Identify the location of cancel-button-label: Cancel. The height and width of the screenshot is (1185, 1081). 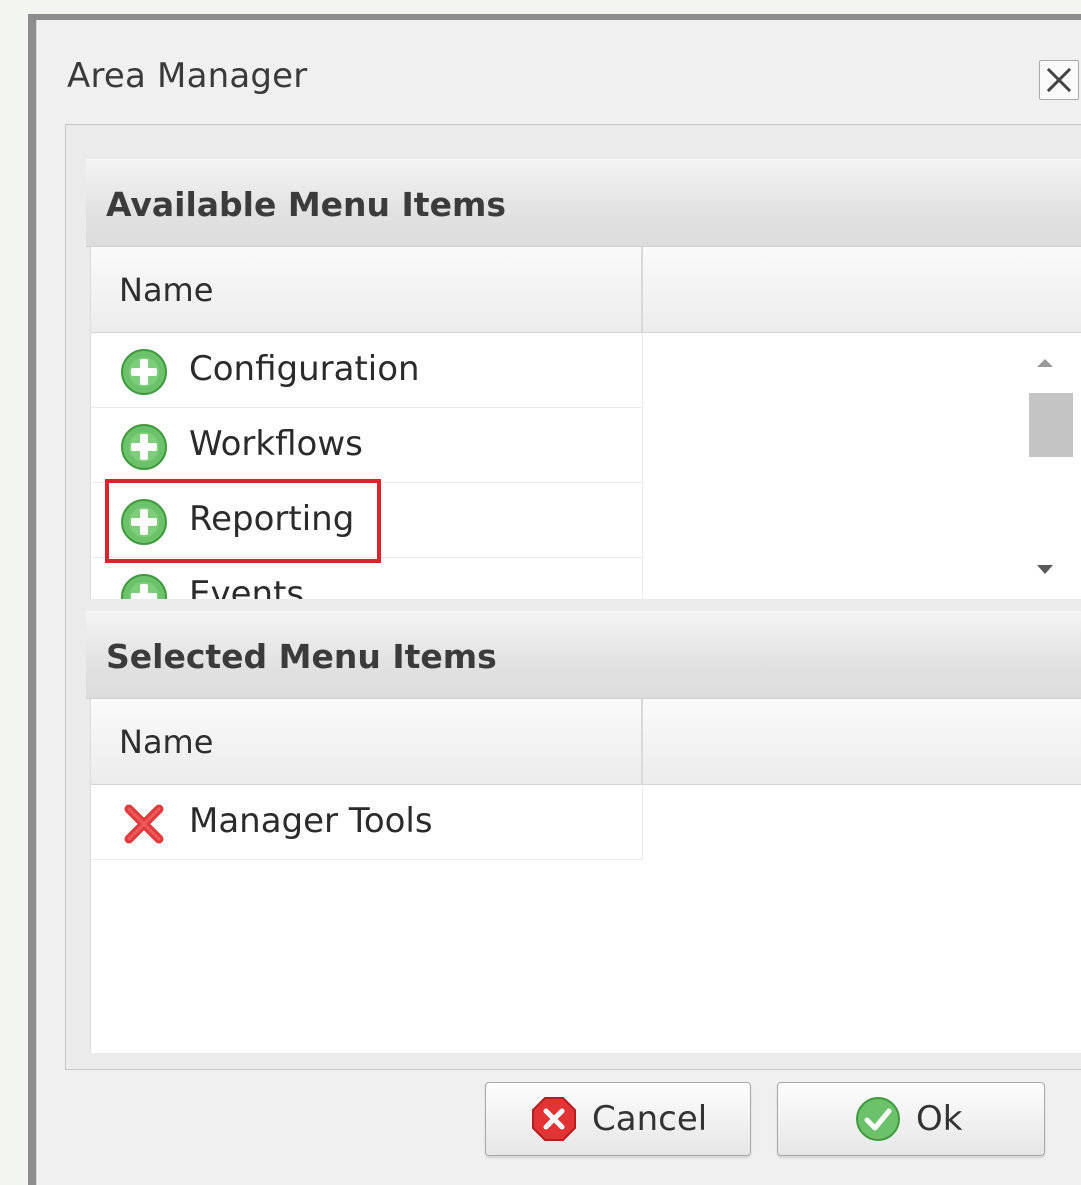
(650, 1119).